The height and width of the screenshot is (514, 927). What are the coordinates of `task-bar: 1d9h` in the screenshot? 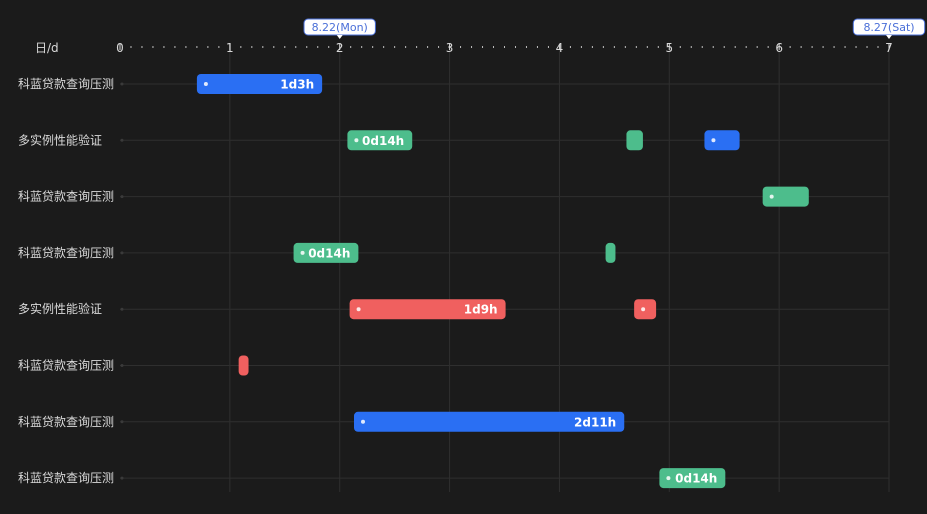 It's located at (427, 309).